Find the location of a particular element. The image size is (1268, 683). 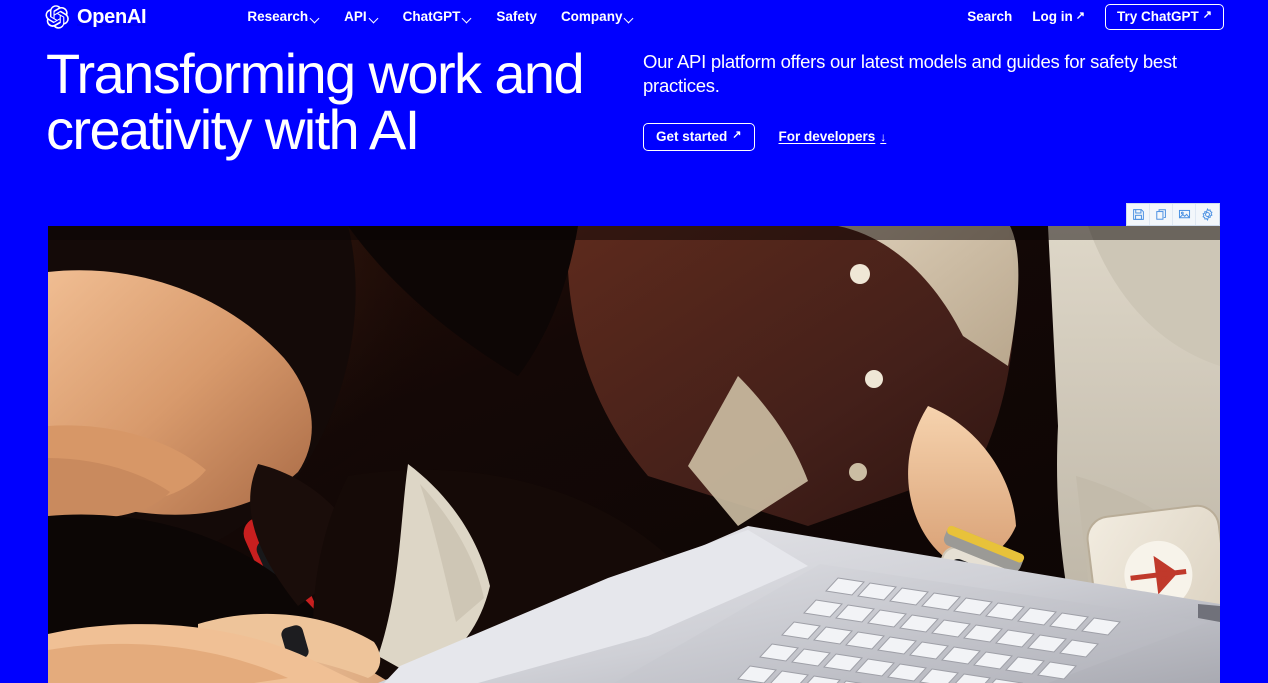

search-link: Search is located at coordinates (989, 17).